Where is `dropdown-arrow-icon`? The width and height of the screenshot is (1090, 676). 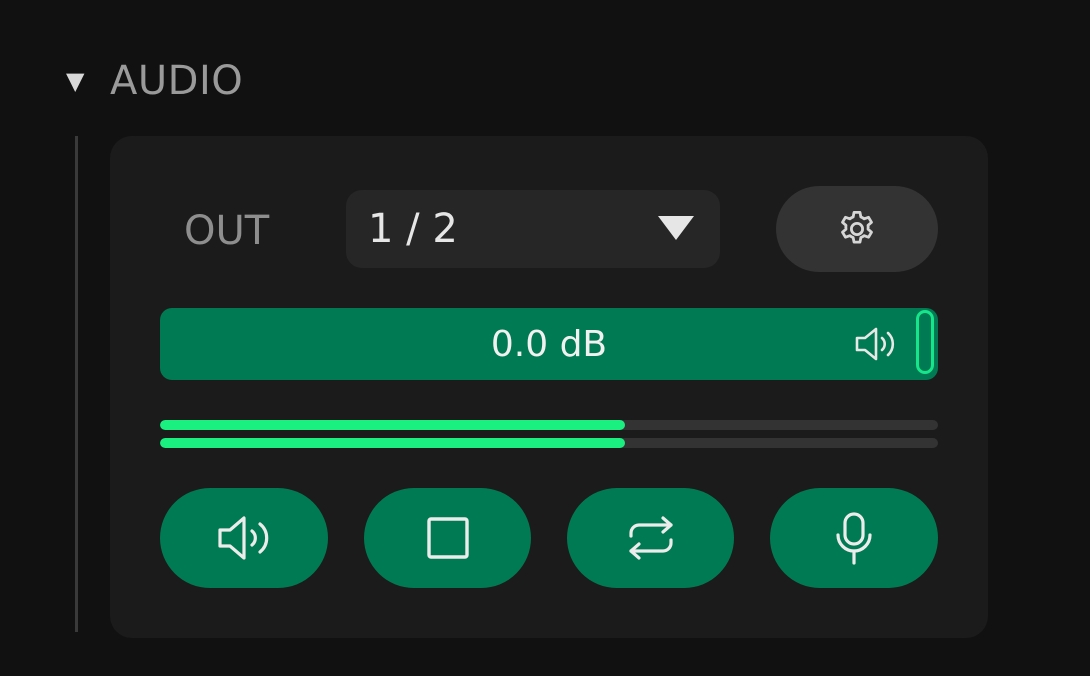 dropdown-arrow-icon is located at coordinates (676, 228).